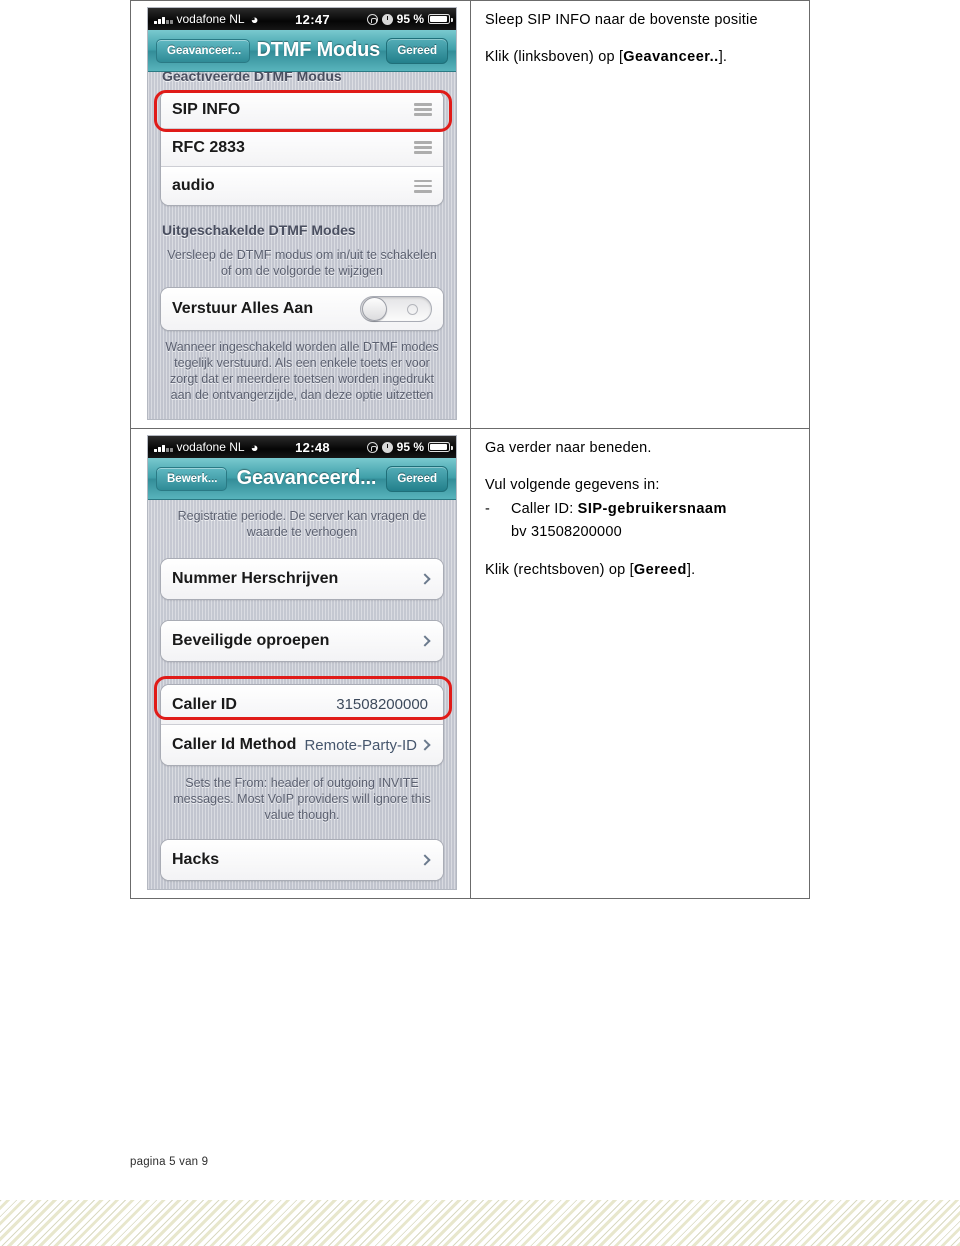 The height and width of the screenshot is (1246, 960). What do you see at coordinates (204, 704) in the screenshot?
I see `caller-id-label: Caller ID` at bounding box center [204, 704].